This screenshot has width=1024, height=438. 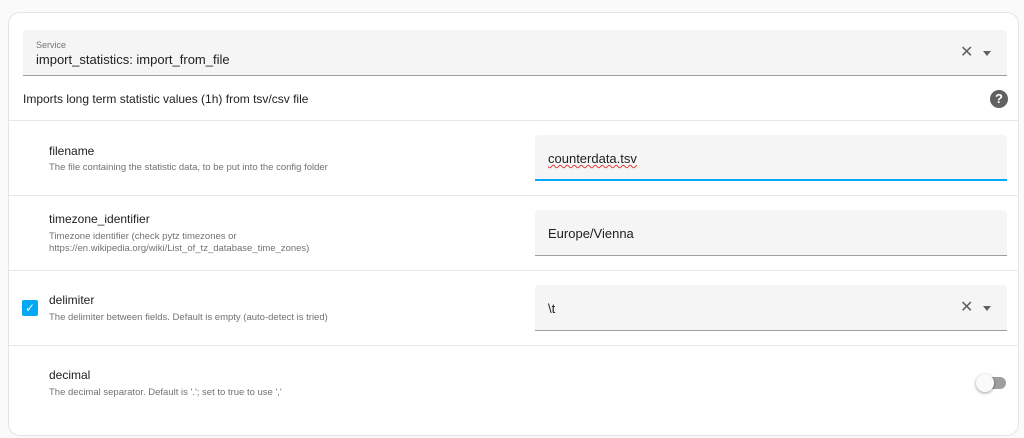 What do you see at coordinates (133, 59) in the screenshot?
I see `service-value: import_statistics: import_from_file` at bounding box center [133, 59].